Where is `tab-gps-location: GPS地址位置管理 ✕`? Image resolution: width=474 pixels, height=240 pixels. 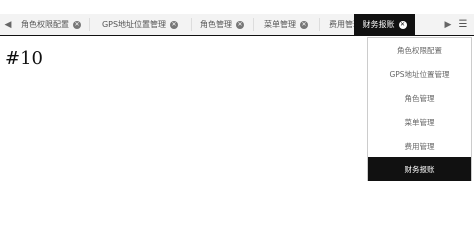 tab-gps-location: GPS地址位置管理 ✕ is located at coordinates (140, 24).